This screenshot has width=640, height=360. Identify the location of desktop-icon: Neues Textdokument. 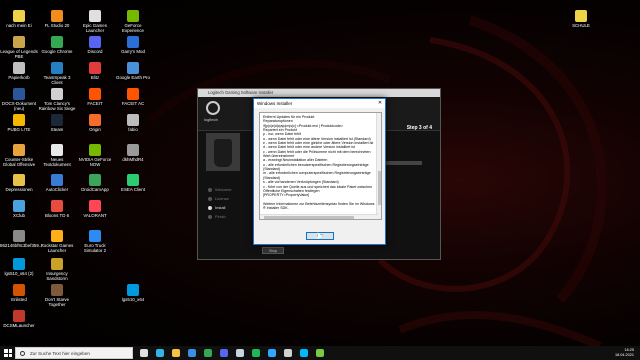
(57, 155).